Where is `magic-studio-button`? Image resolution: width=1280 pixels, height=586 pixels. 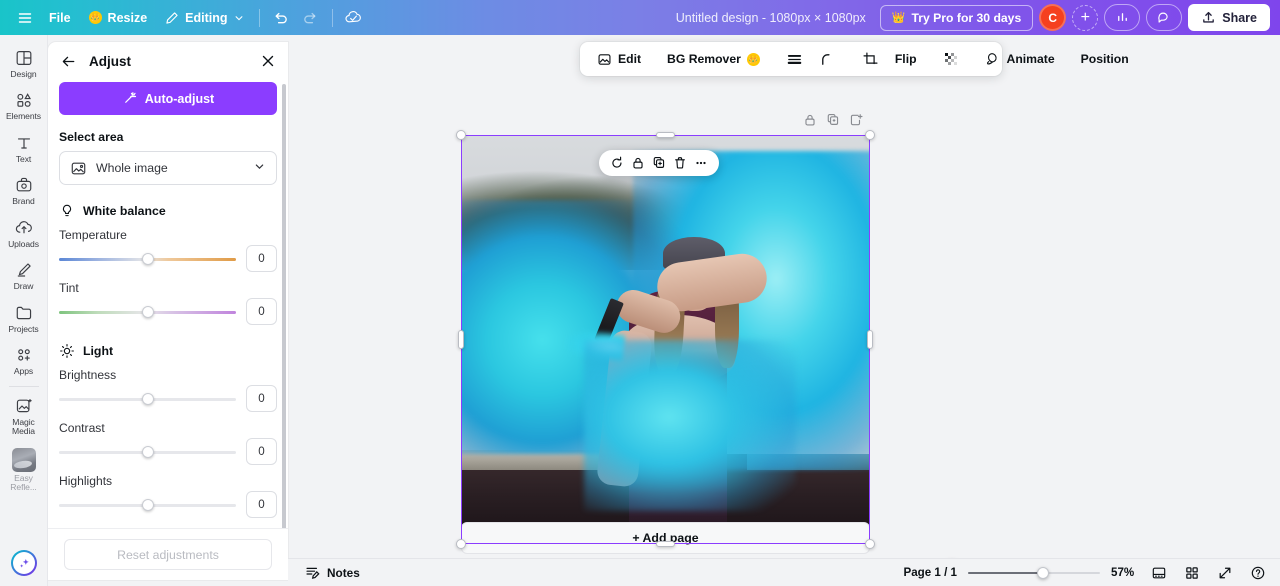
magic-studio-button is located at coordinates (24, 563).